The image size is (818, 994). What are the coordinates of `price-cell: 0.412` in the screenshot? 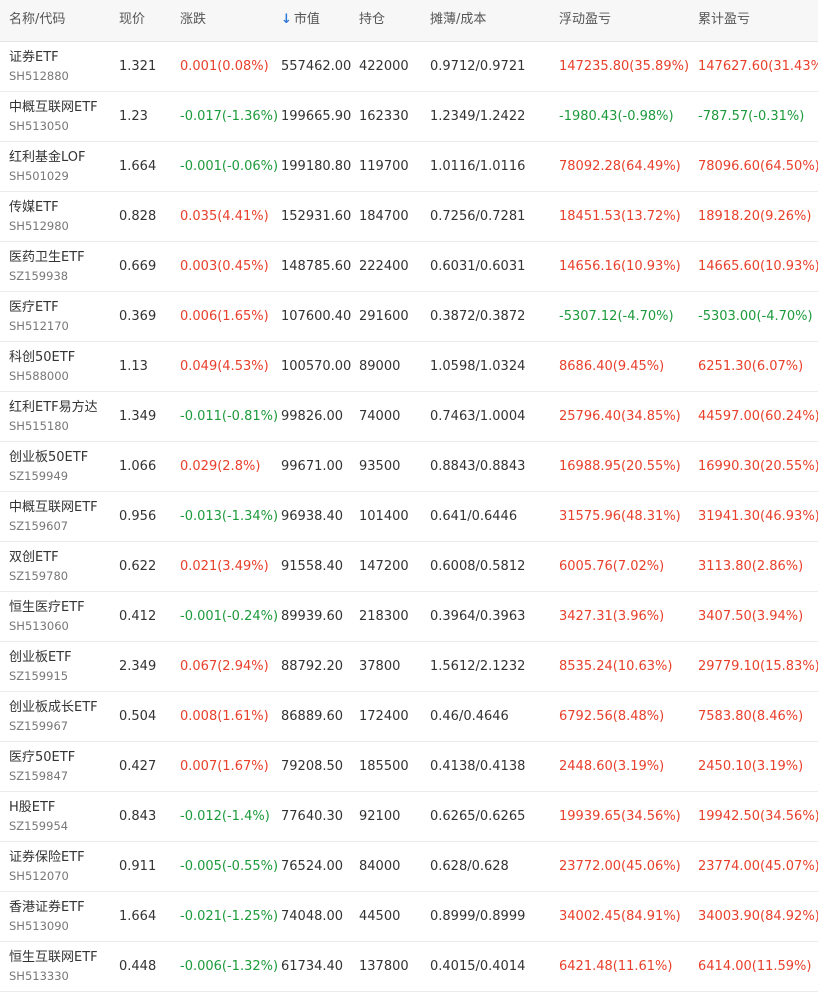 It's located at (138, 616).